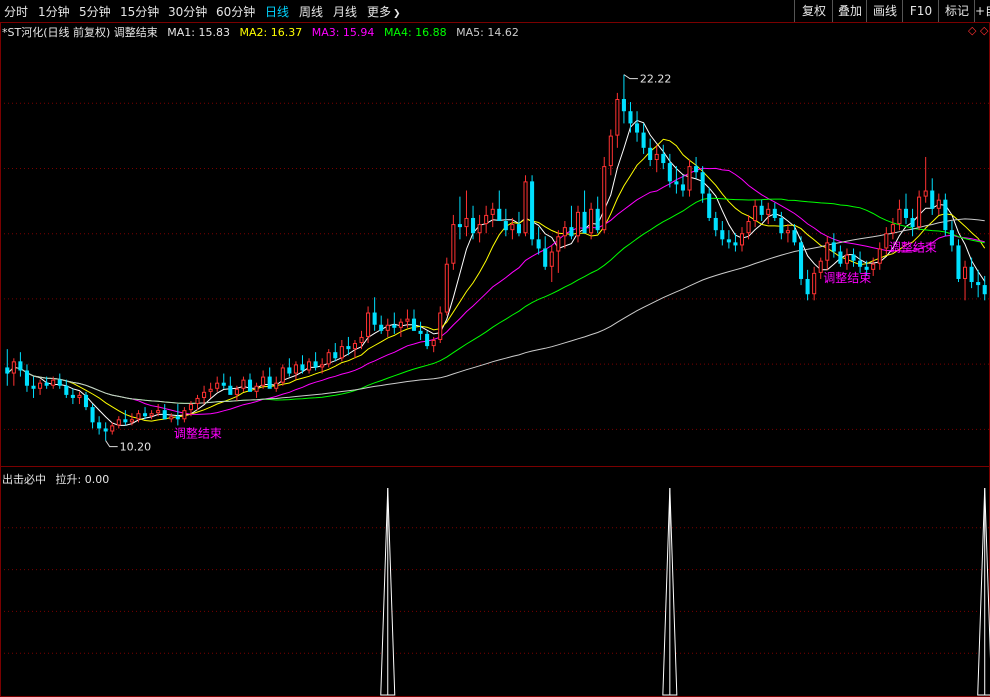 The image size is (990, 697). What do you see at coordinates (983, 591) in the screenshot?
I see `indicator-spike` at bounding box center [983, 591].